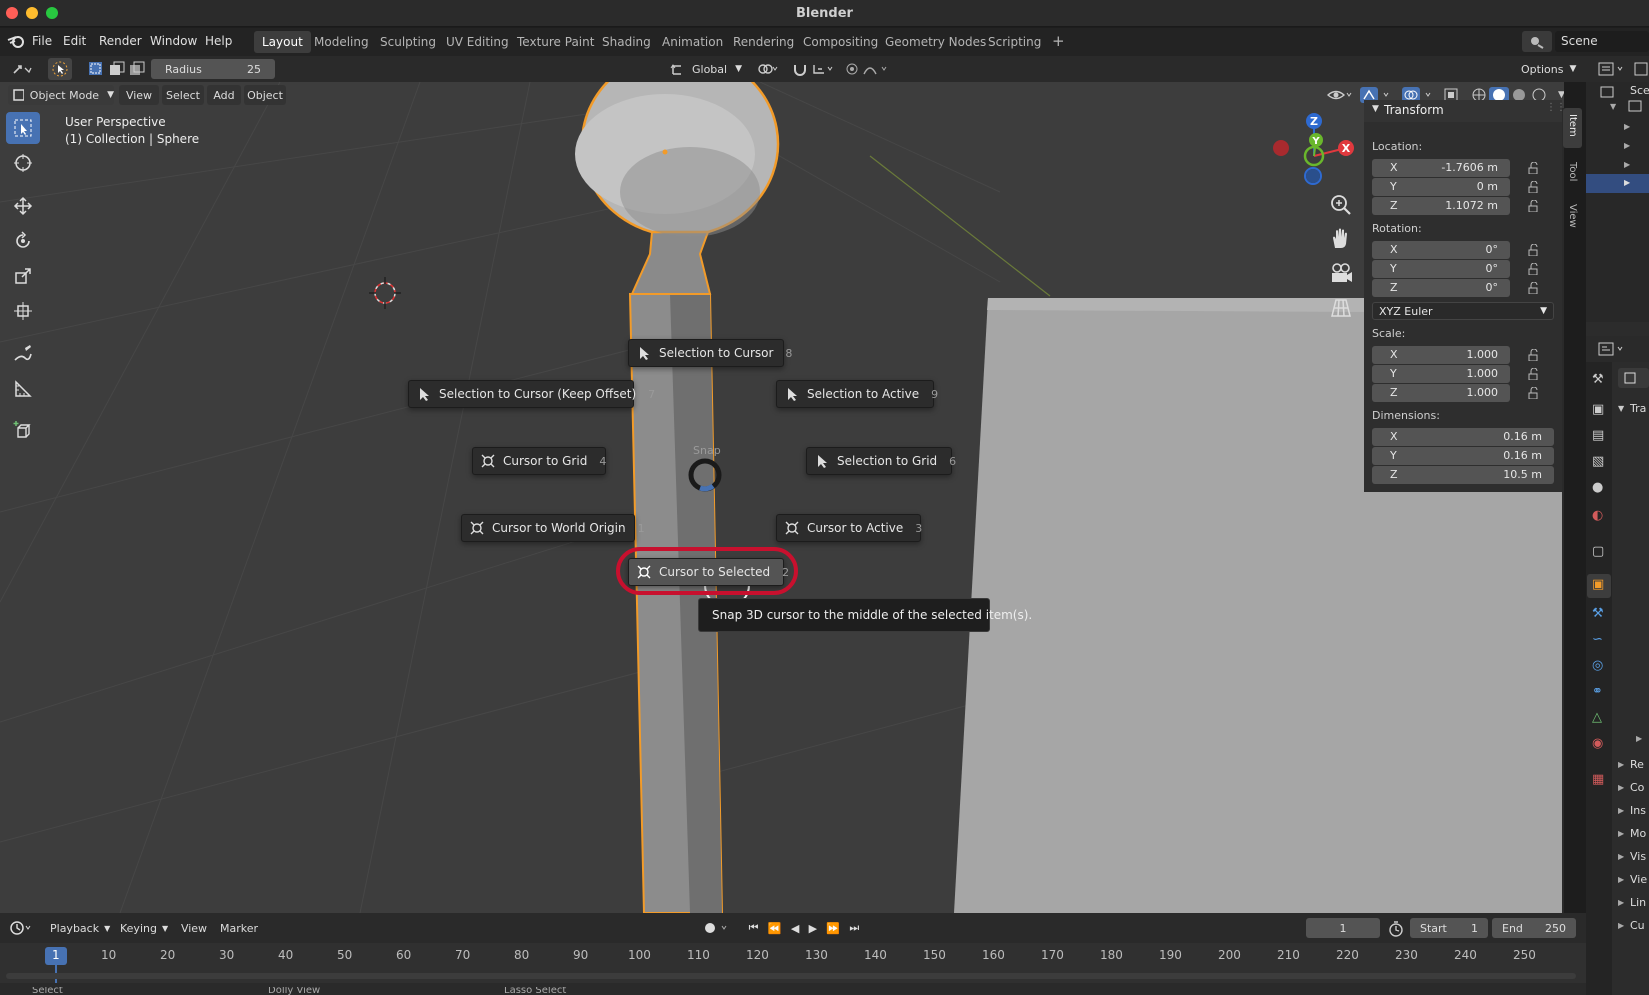  Describe the element at coordinates (1396, 929) in the screenshot. I see `stopwatch-icon` at that location.